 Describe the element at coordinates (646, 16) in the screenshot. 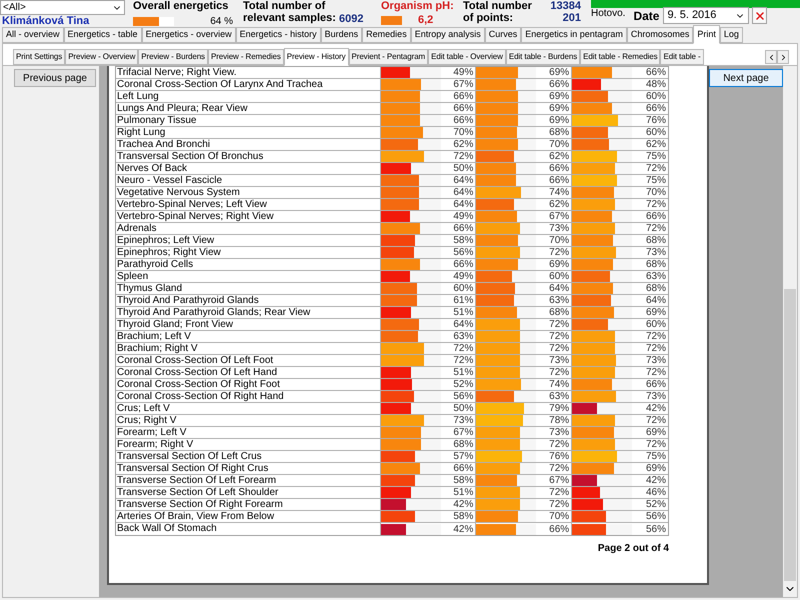

I see `date-label: Date` at that location.